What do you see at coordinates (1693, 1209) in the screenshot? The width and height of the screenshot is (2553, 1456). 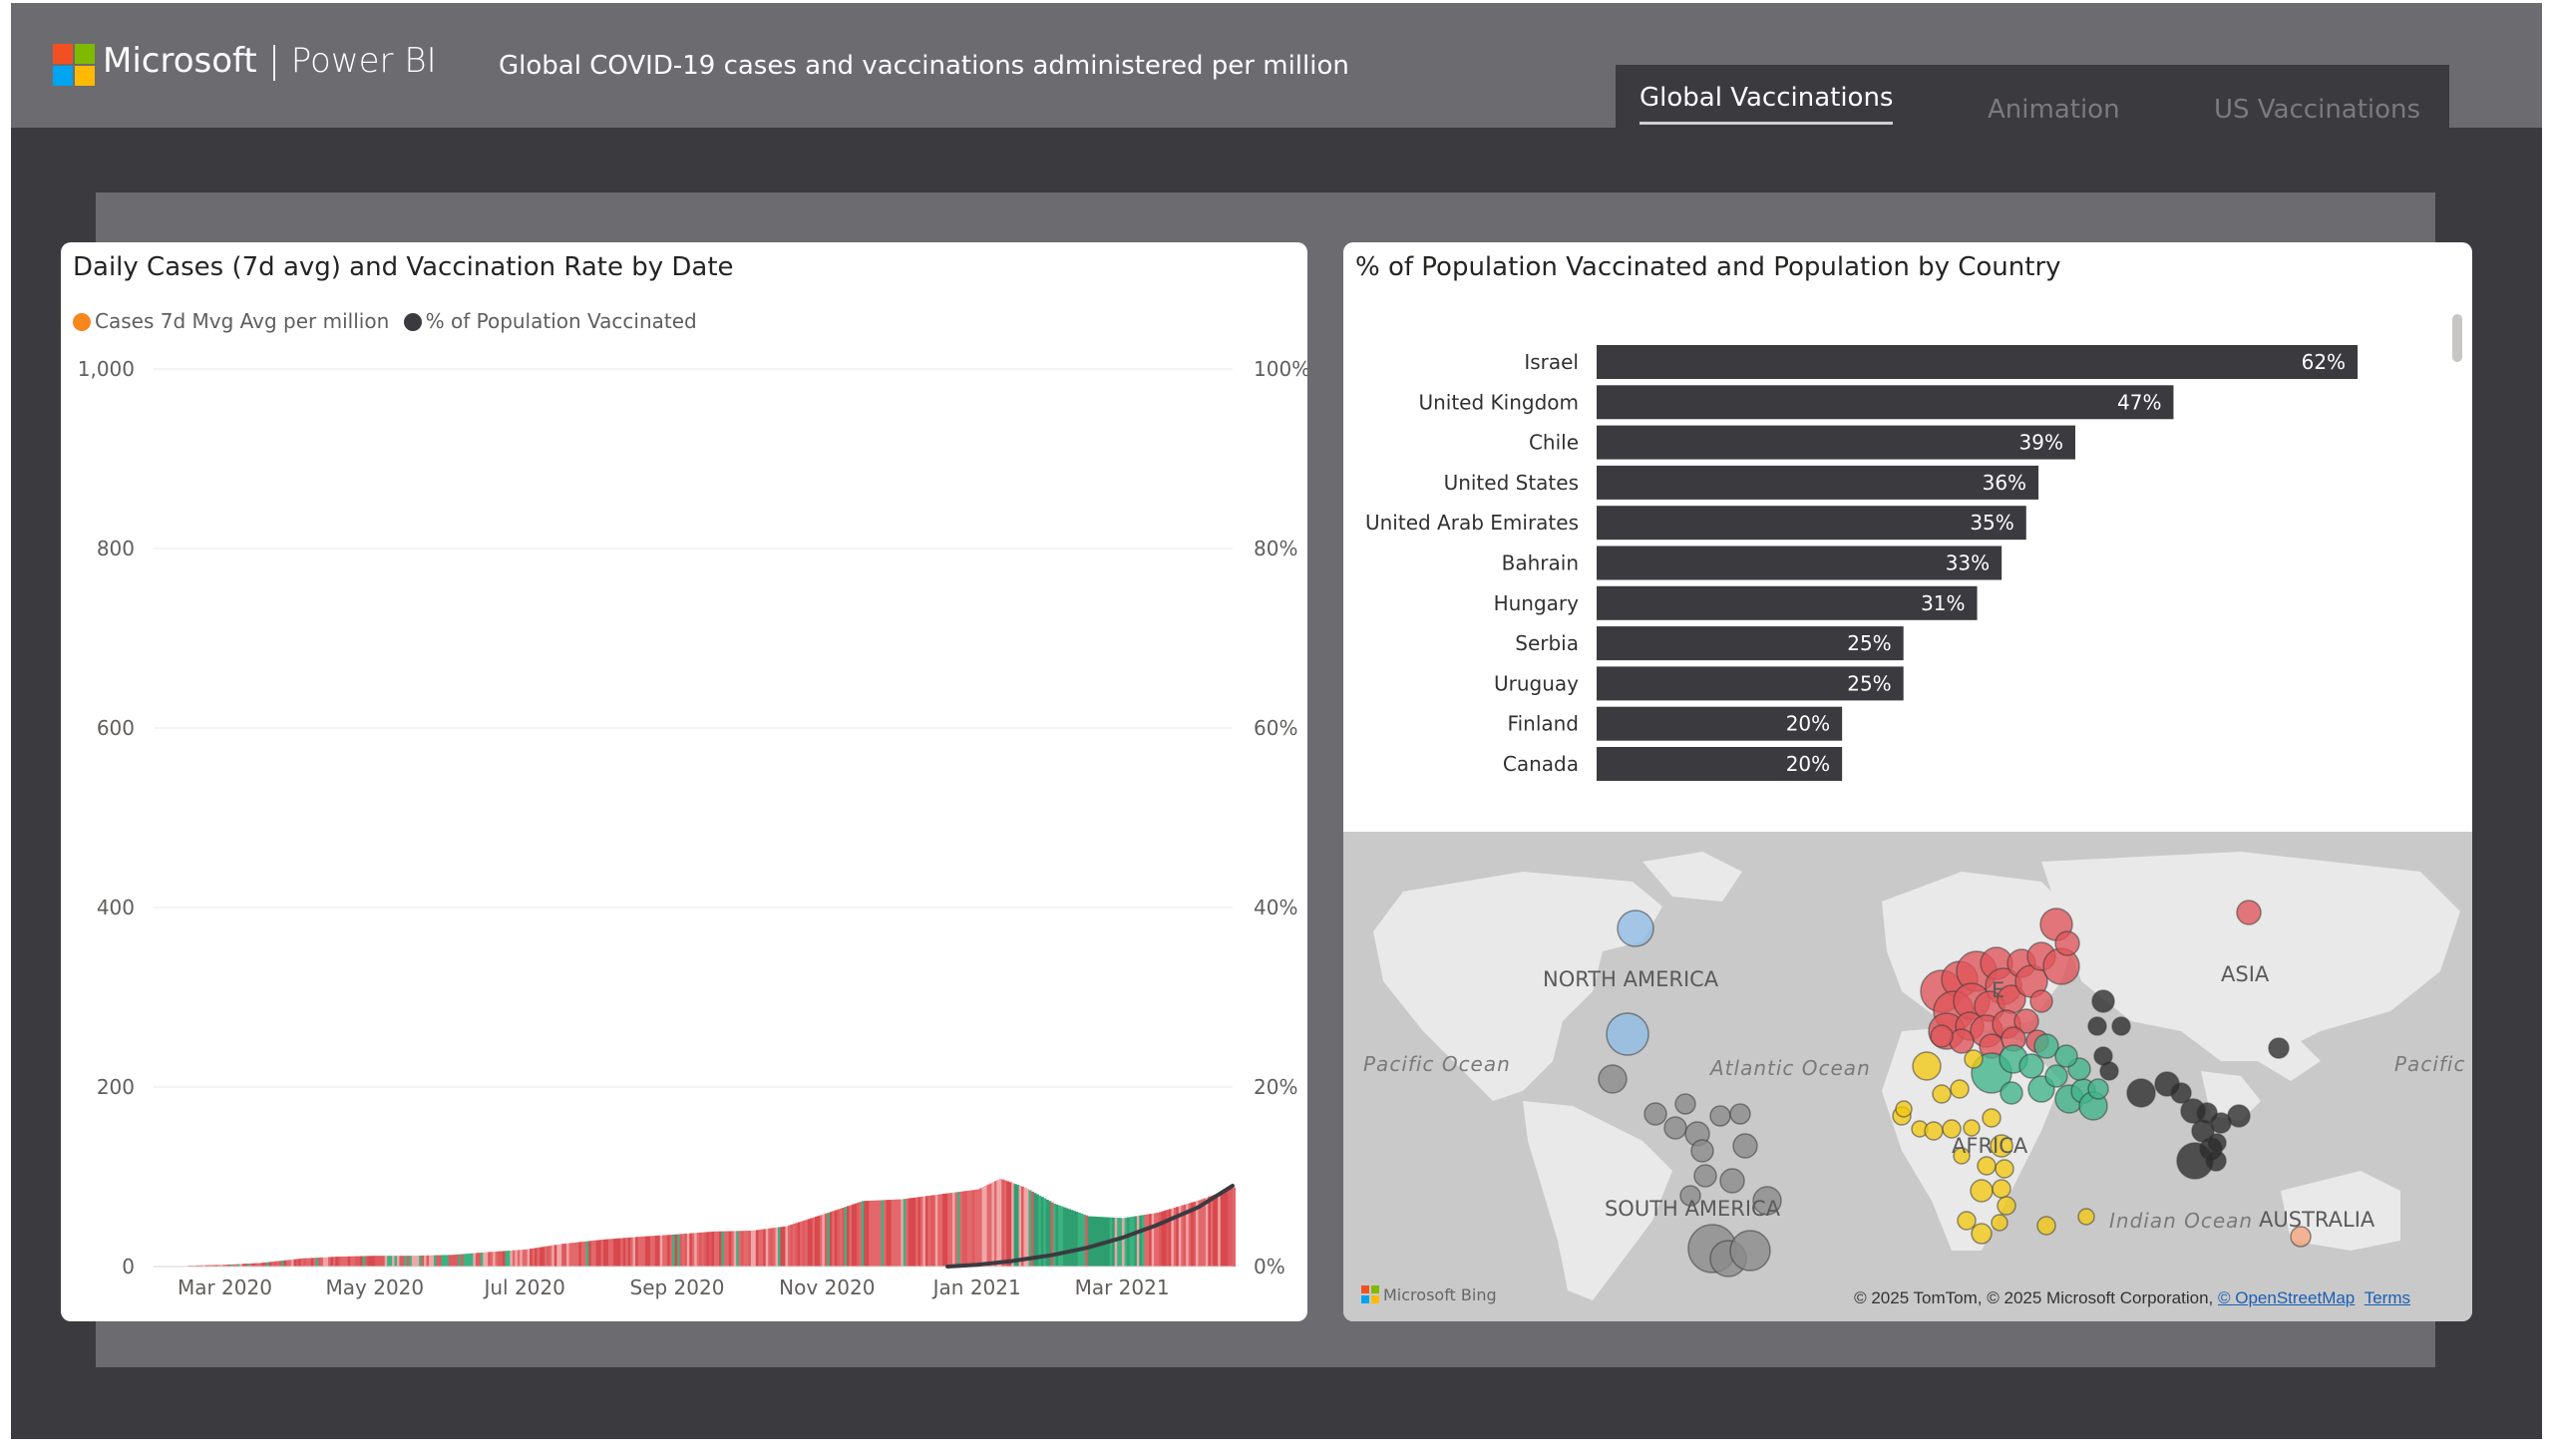 I see `map-label-south-america: SOUTH AMERICA` at bounding box center [1693, 1209].